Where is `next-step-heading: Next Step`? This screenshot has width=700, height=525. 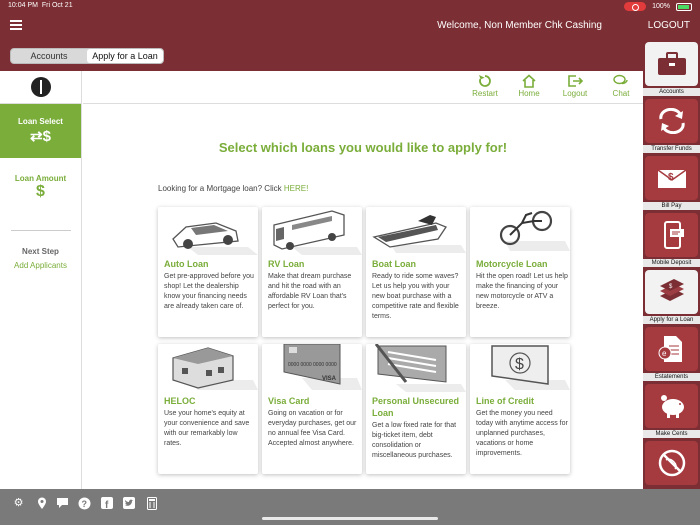
next-step-heading: Next Step is located at coordinates (40, 251).